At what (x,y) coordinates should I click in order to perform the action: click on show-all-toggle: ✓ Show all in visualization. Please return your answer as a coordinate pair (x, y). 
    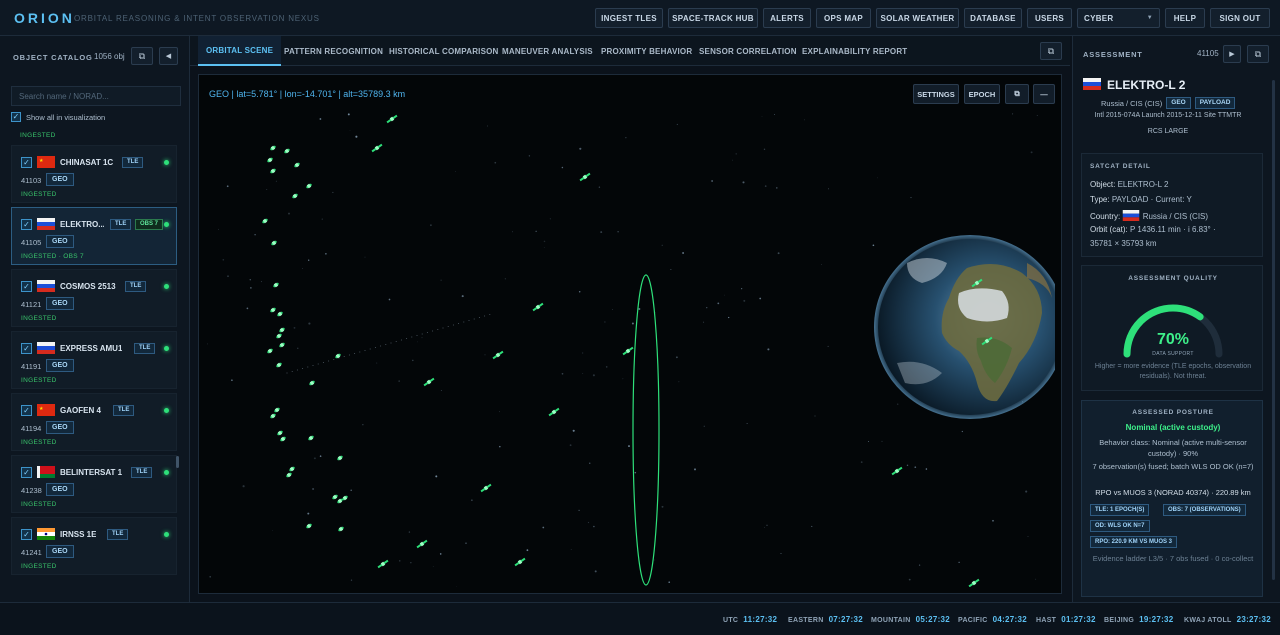
    Looking at the image, I should click on (58, 117).